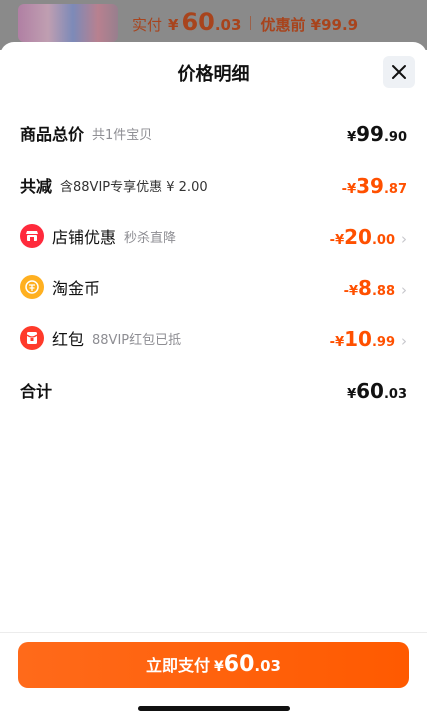 Image resolution: width=427 pixels, height=720 pixels. I want to click on paid-currency: ¥, so click(173, 25).